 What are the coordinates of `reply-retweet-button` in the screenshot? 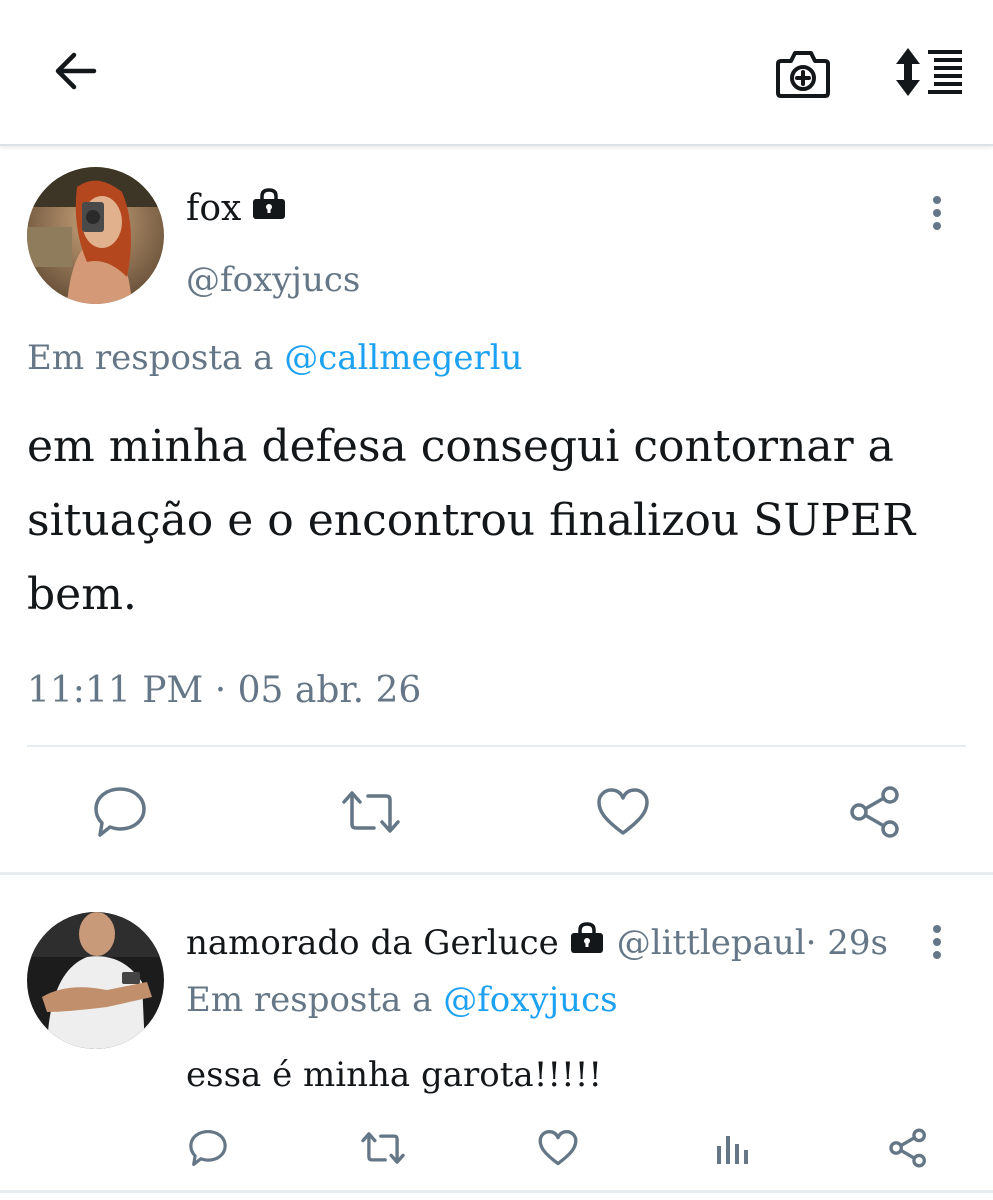 It's located at (383, 1148).